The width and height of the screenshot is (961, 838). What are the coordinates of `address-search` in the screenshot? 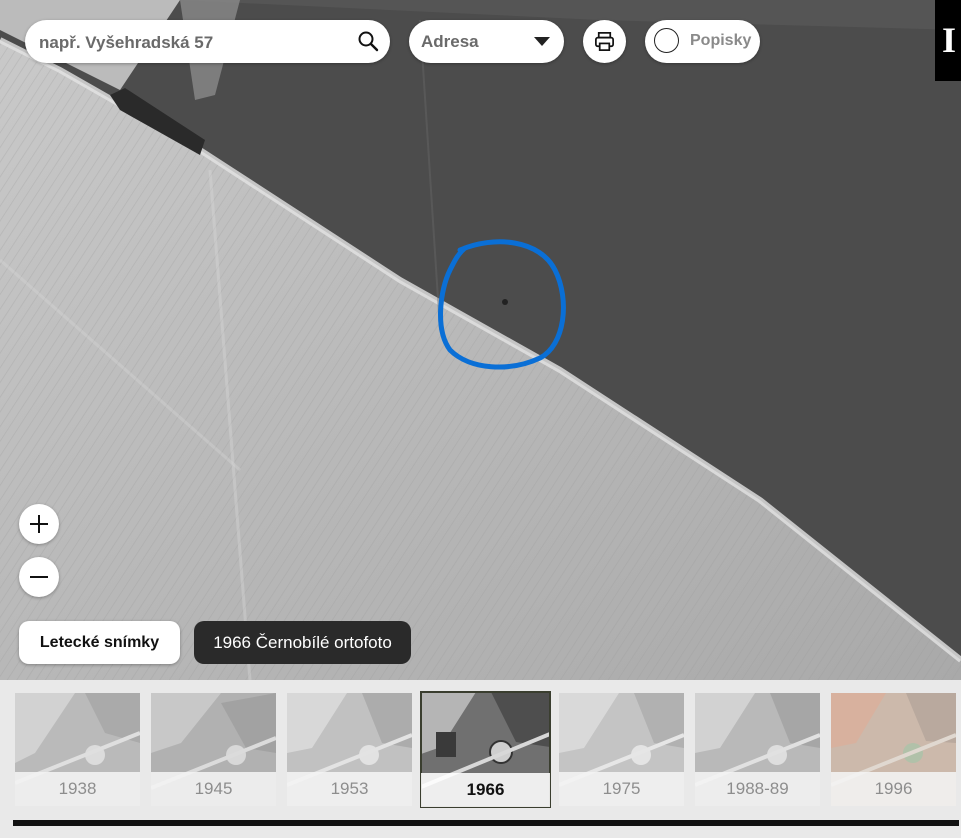 It's located at (207, 42).